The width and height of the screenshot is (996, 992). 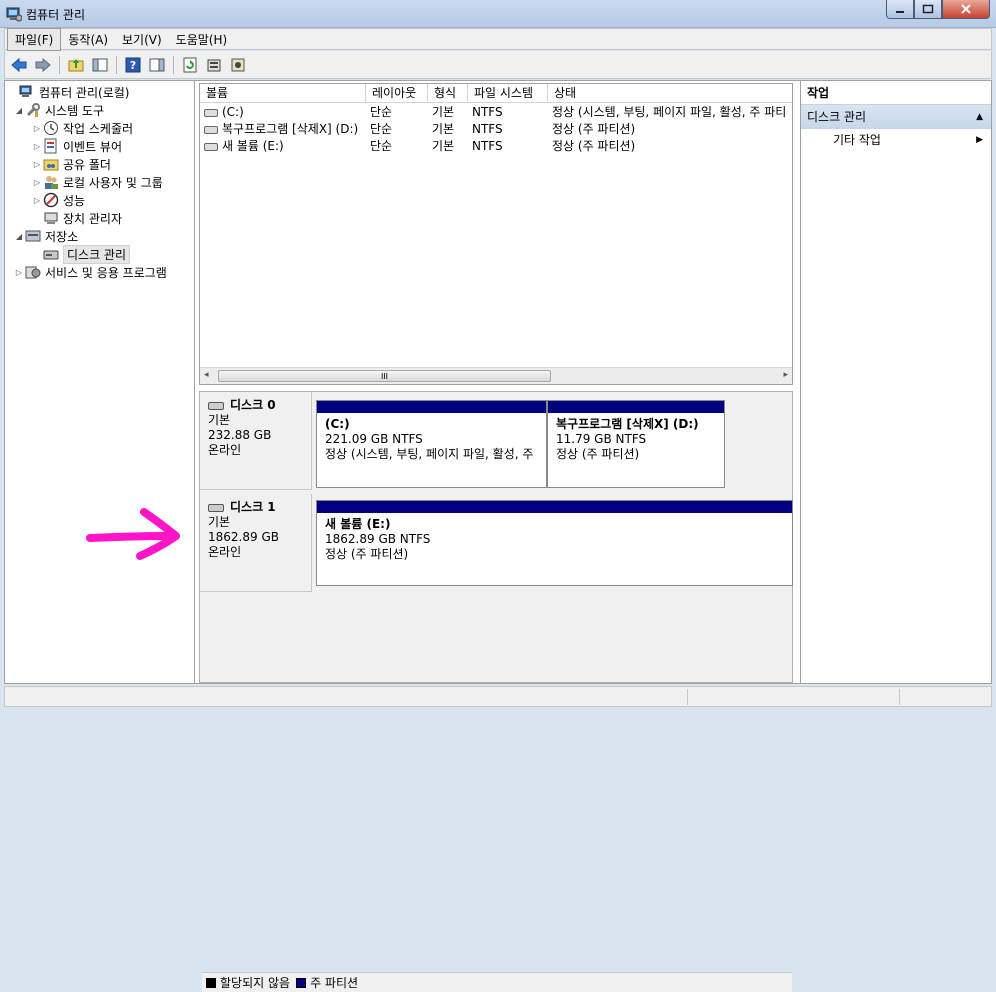 What do you see at coordinates (900, 9) in the screenshot?
I see `minimize-button` at bounding box center [900, 9].